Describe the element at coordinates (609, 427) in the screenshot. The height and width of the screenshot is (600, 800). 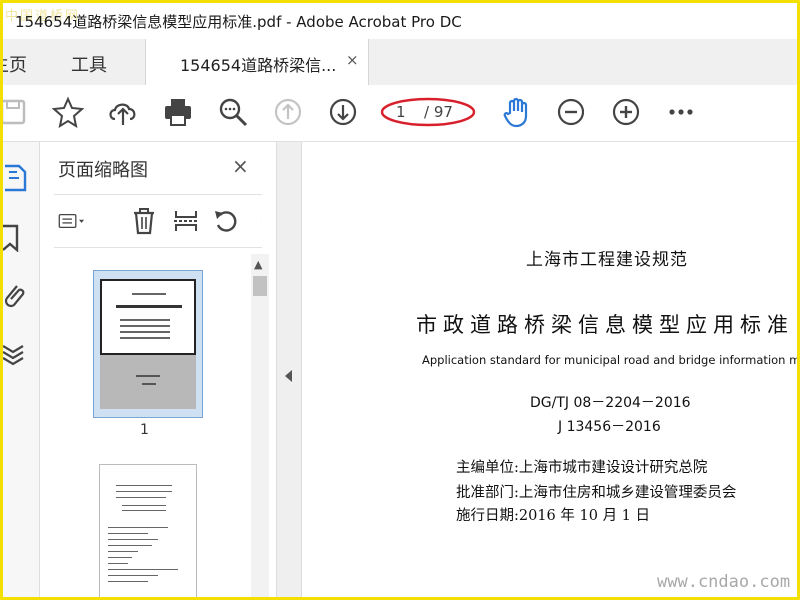
I see `doc-code-2: J 13456－2016` at that location.